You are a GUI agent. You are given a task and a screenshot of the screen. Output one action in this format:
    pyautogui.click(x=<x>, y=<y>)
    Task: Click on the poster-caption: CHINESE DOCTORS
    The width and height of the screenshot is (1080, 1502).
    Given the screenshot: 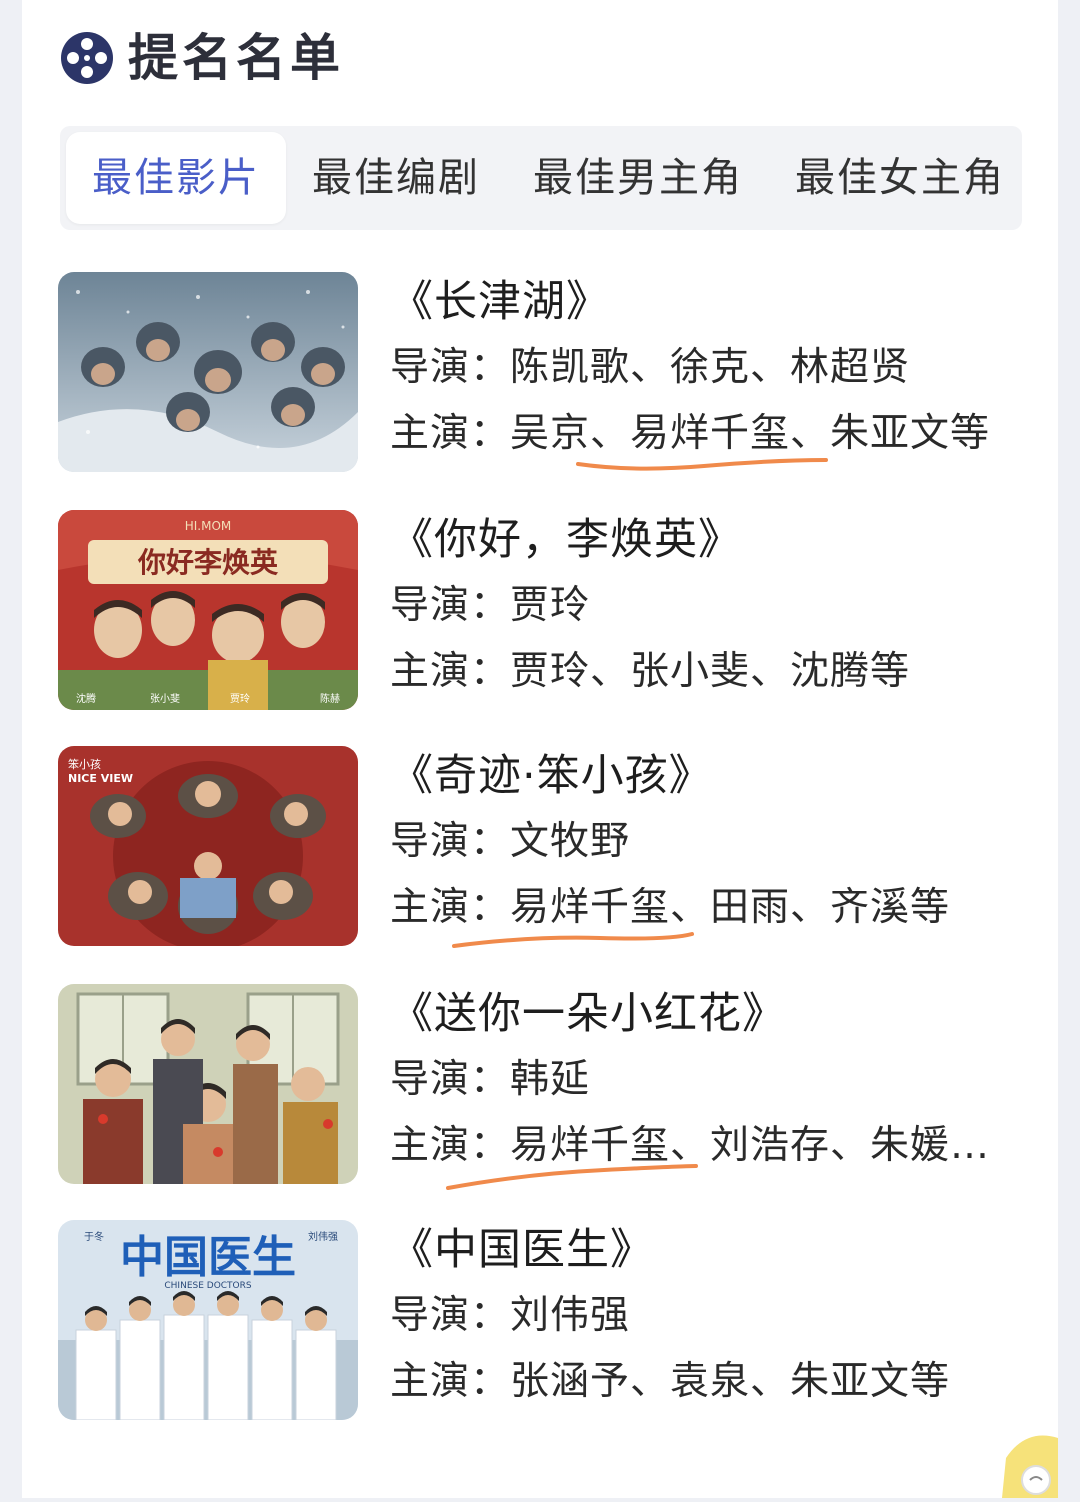 What is the action you would take?
    pyautogui.click(x=208, y=1286)
    